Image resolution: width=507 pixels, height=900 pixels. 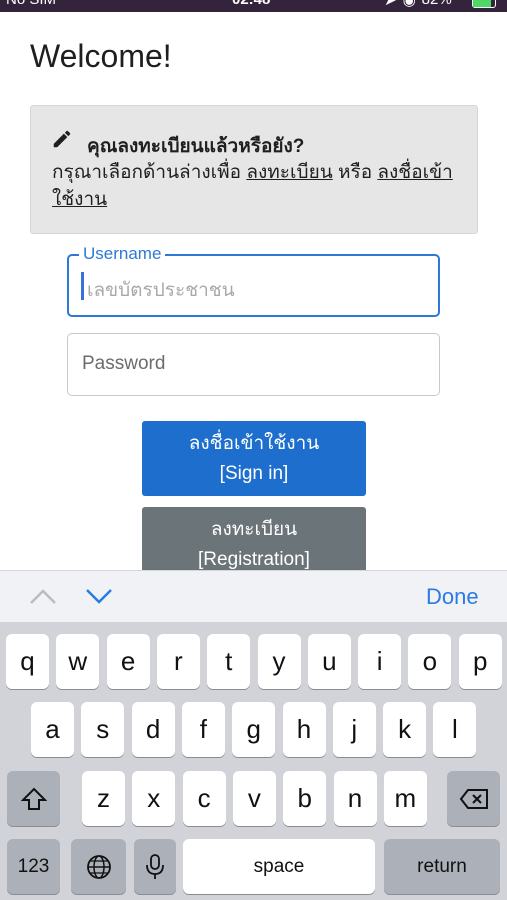 What do you see at coordinates (452, 597) in the screenshot?
I see `done-button: Done` at bounding box center [452, 597].